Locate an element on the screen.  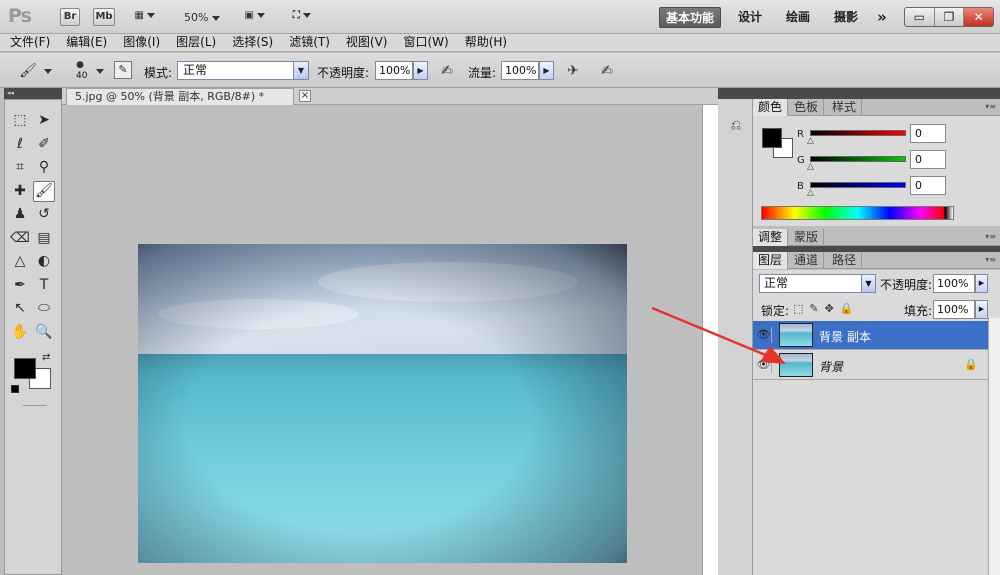
tab-swatches: 色板 is located at coordinates (807, 107).